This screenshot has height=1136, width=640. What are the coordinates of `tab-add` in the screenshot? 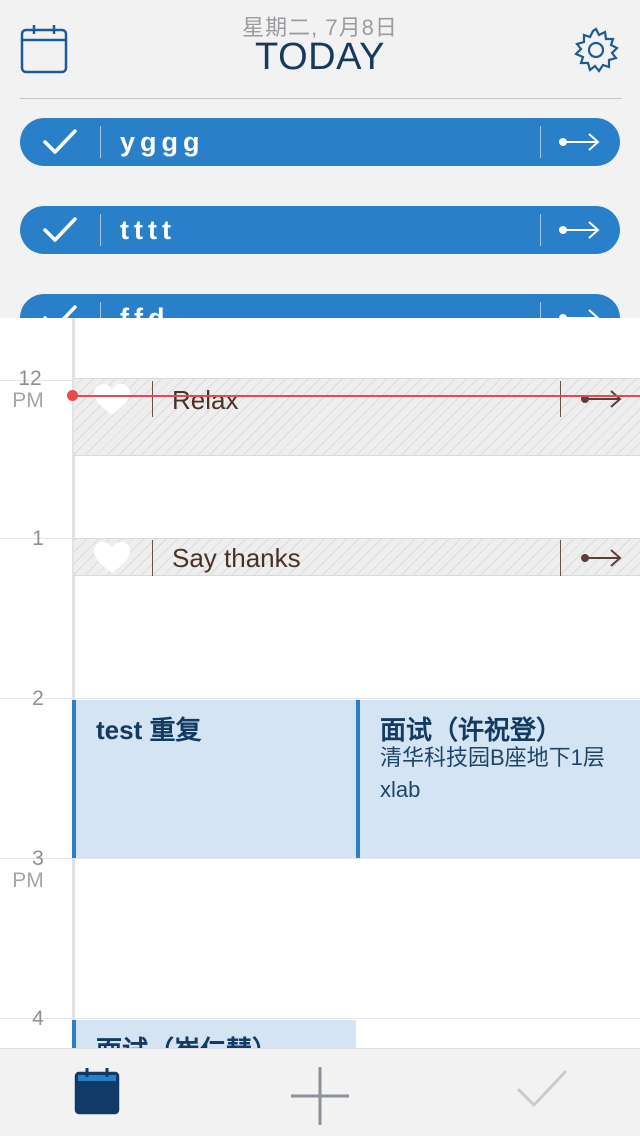 It's located at (320, 1096).